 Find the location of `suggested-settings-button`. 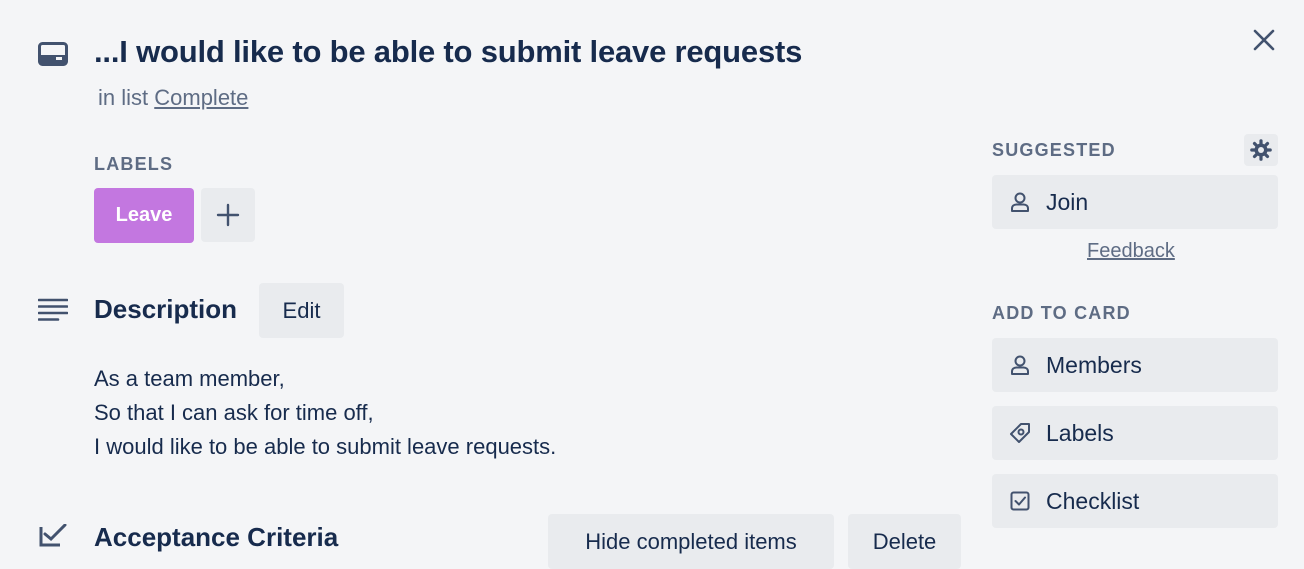

suggested-settings-button is located at coordinates (1261, 150).